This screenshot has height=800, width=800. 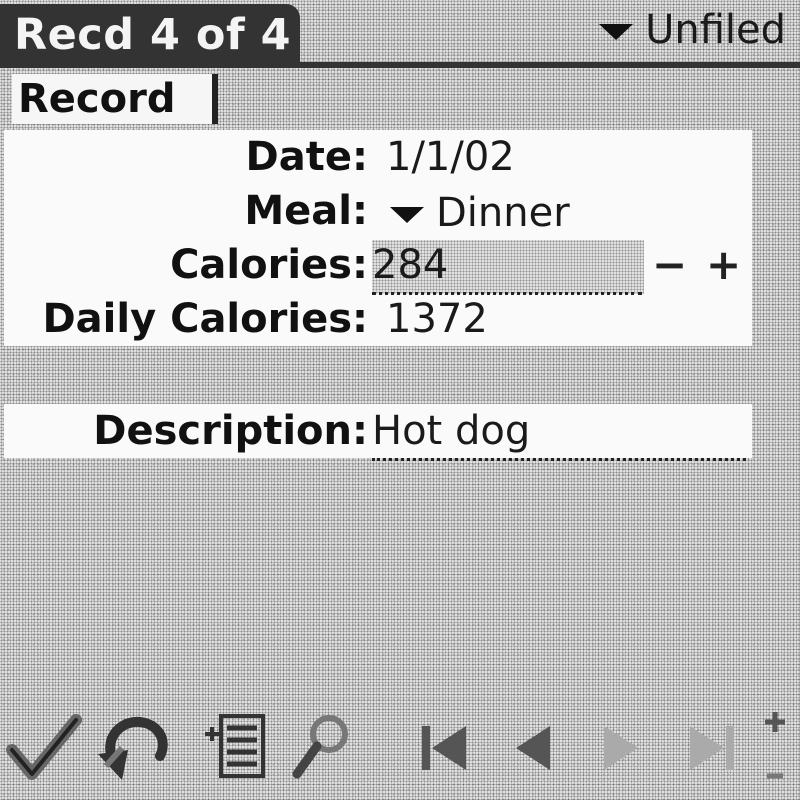 I want to click on title-rule, so click(x=400, y=65).